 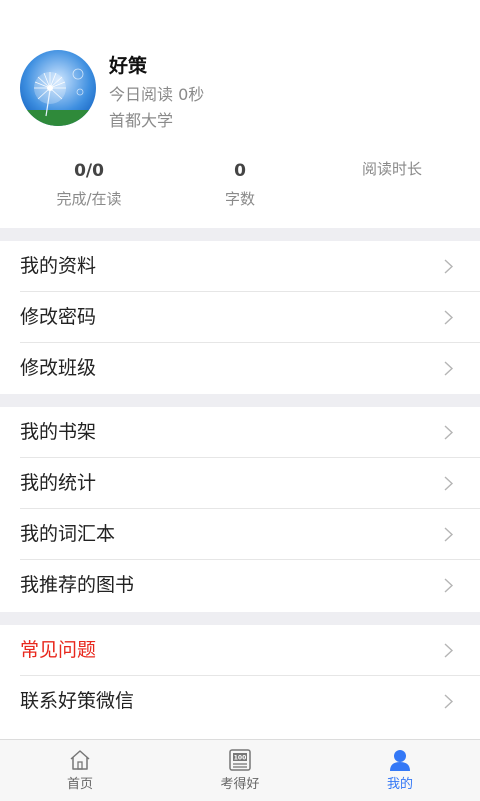 I want to click on tab-mine: 我的, so click(x=400, y=770).